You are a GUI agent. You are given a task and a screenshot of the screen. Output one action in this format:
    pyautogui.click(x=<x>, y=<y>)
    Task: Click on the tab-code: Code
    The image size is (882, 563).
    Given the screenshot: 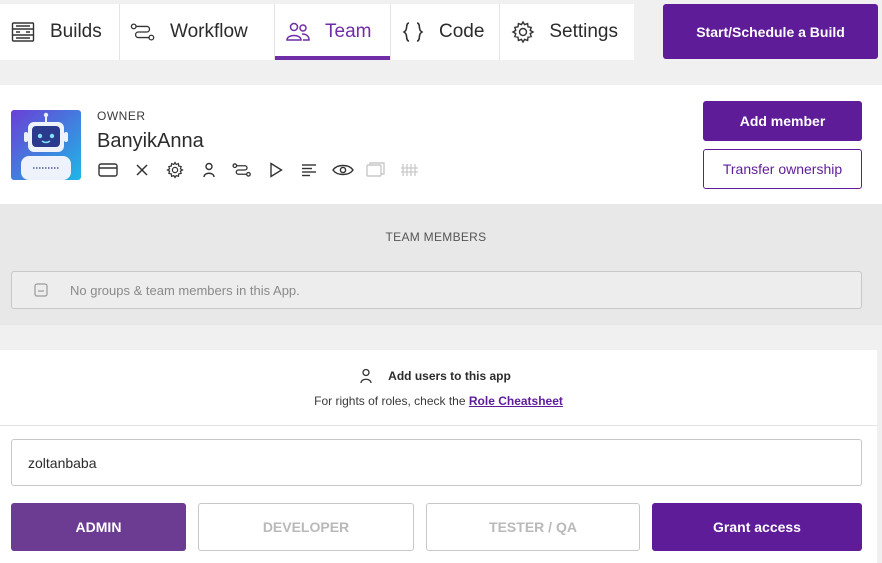 What is the action you would take?
    pyautogui.click(x=445, y=32)
    